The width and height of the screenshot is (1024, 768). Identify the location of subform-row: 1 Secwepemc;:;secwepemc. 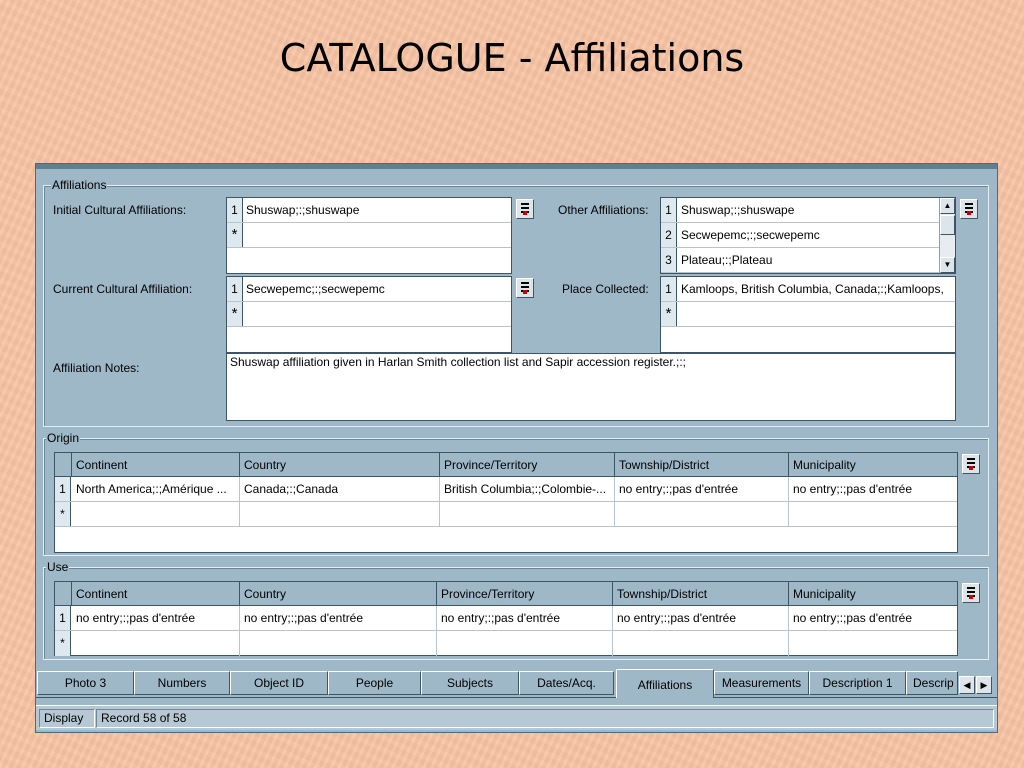
(369, 289).